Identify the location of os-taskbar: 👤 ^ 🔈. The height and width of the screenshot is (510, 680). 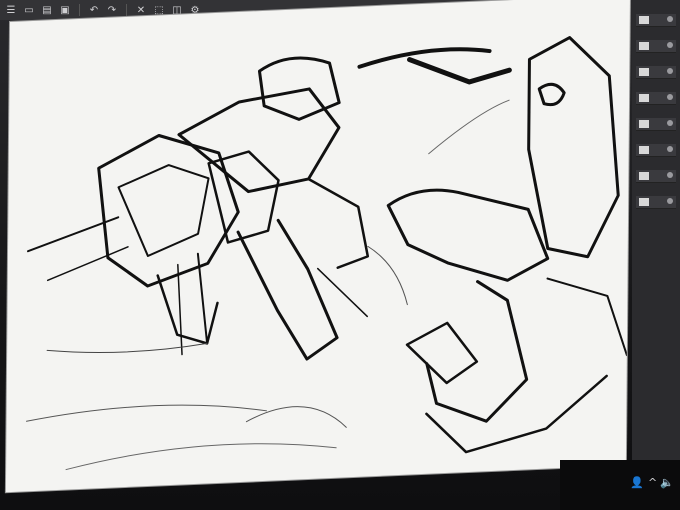
(620, 485).